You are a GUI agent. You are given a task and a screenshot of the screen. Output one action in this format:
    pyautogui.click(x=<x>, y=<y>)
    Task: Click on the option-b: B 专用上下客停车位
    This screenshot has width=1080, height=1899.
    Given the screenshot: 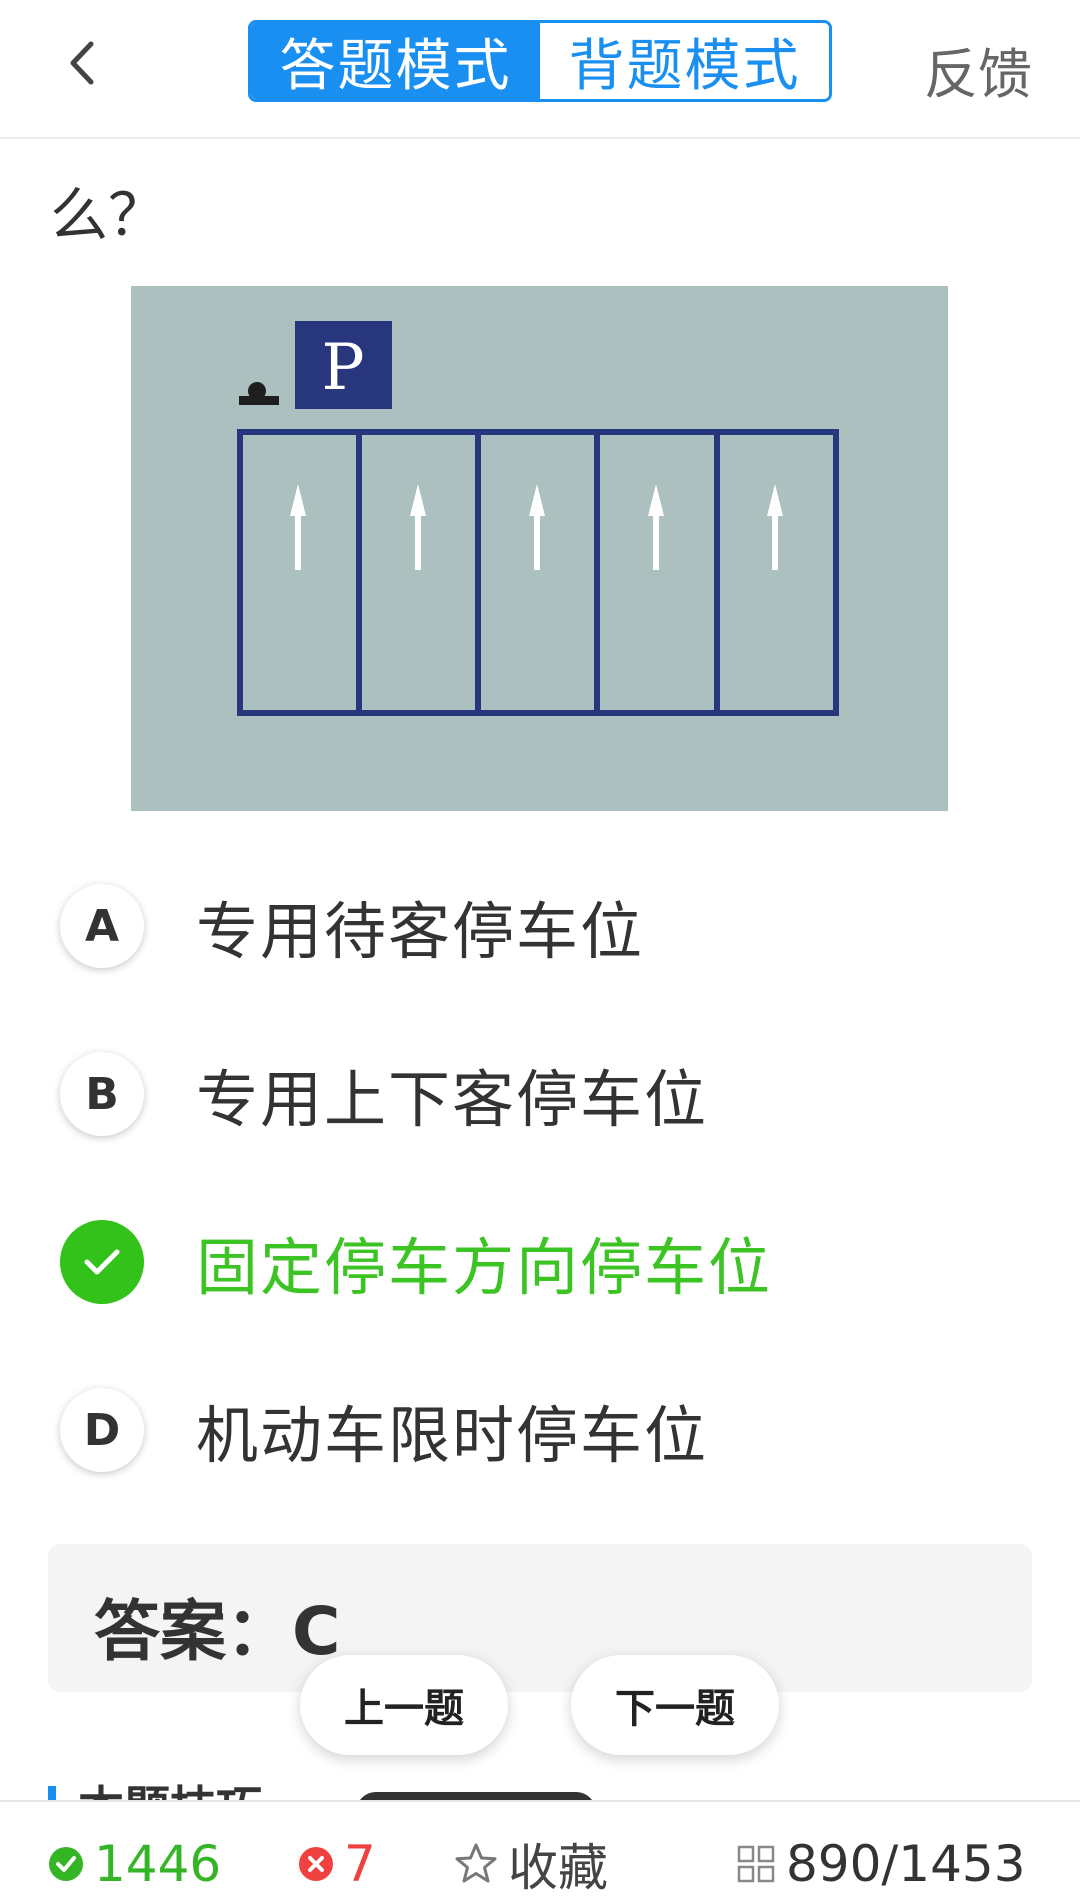 What is the action you would take?
    pyautogui.click(x=550, y=1094)
    